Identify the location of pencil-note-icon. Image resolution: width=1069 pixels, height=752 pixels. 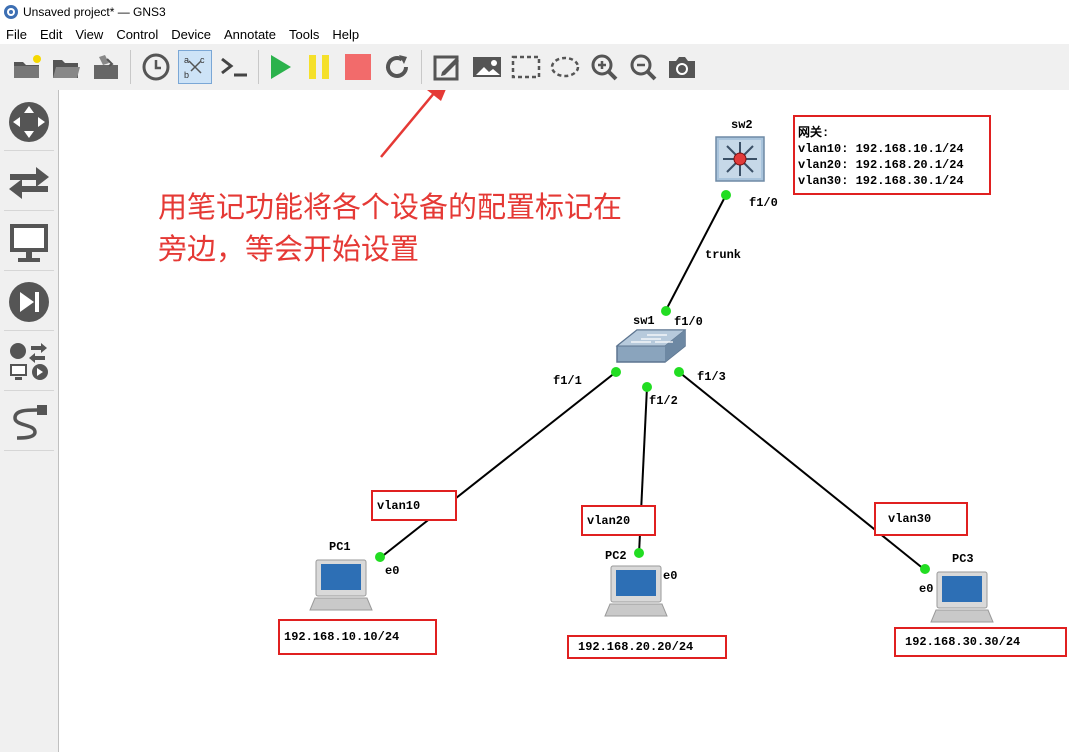
(446, 68).